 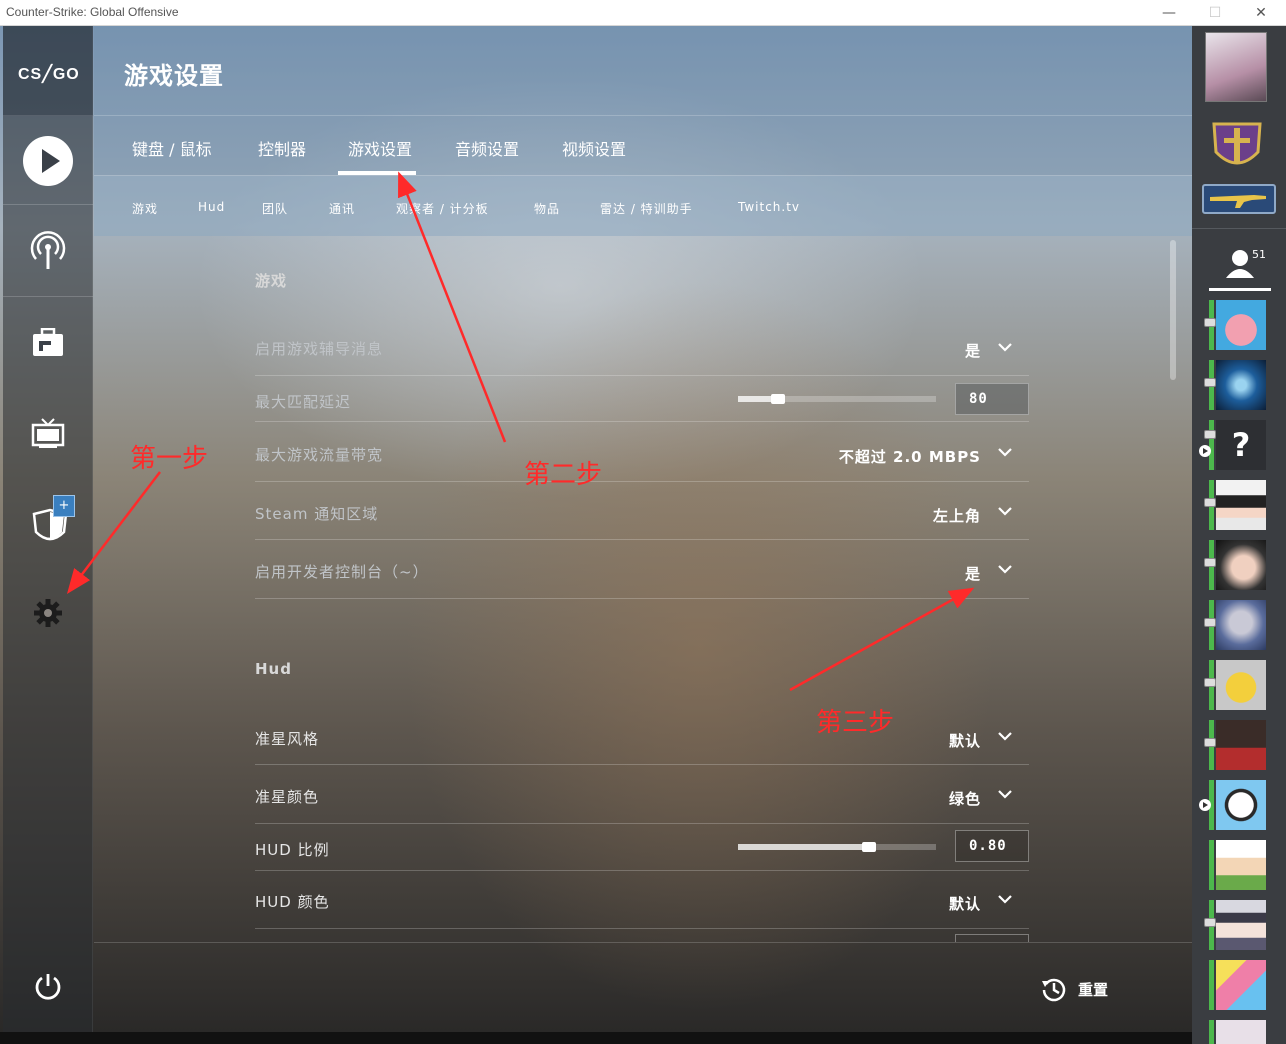 I want to click on friends-online-count: 51, so click(x=1259, y=254).